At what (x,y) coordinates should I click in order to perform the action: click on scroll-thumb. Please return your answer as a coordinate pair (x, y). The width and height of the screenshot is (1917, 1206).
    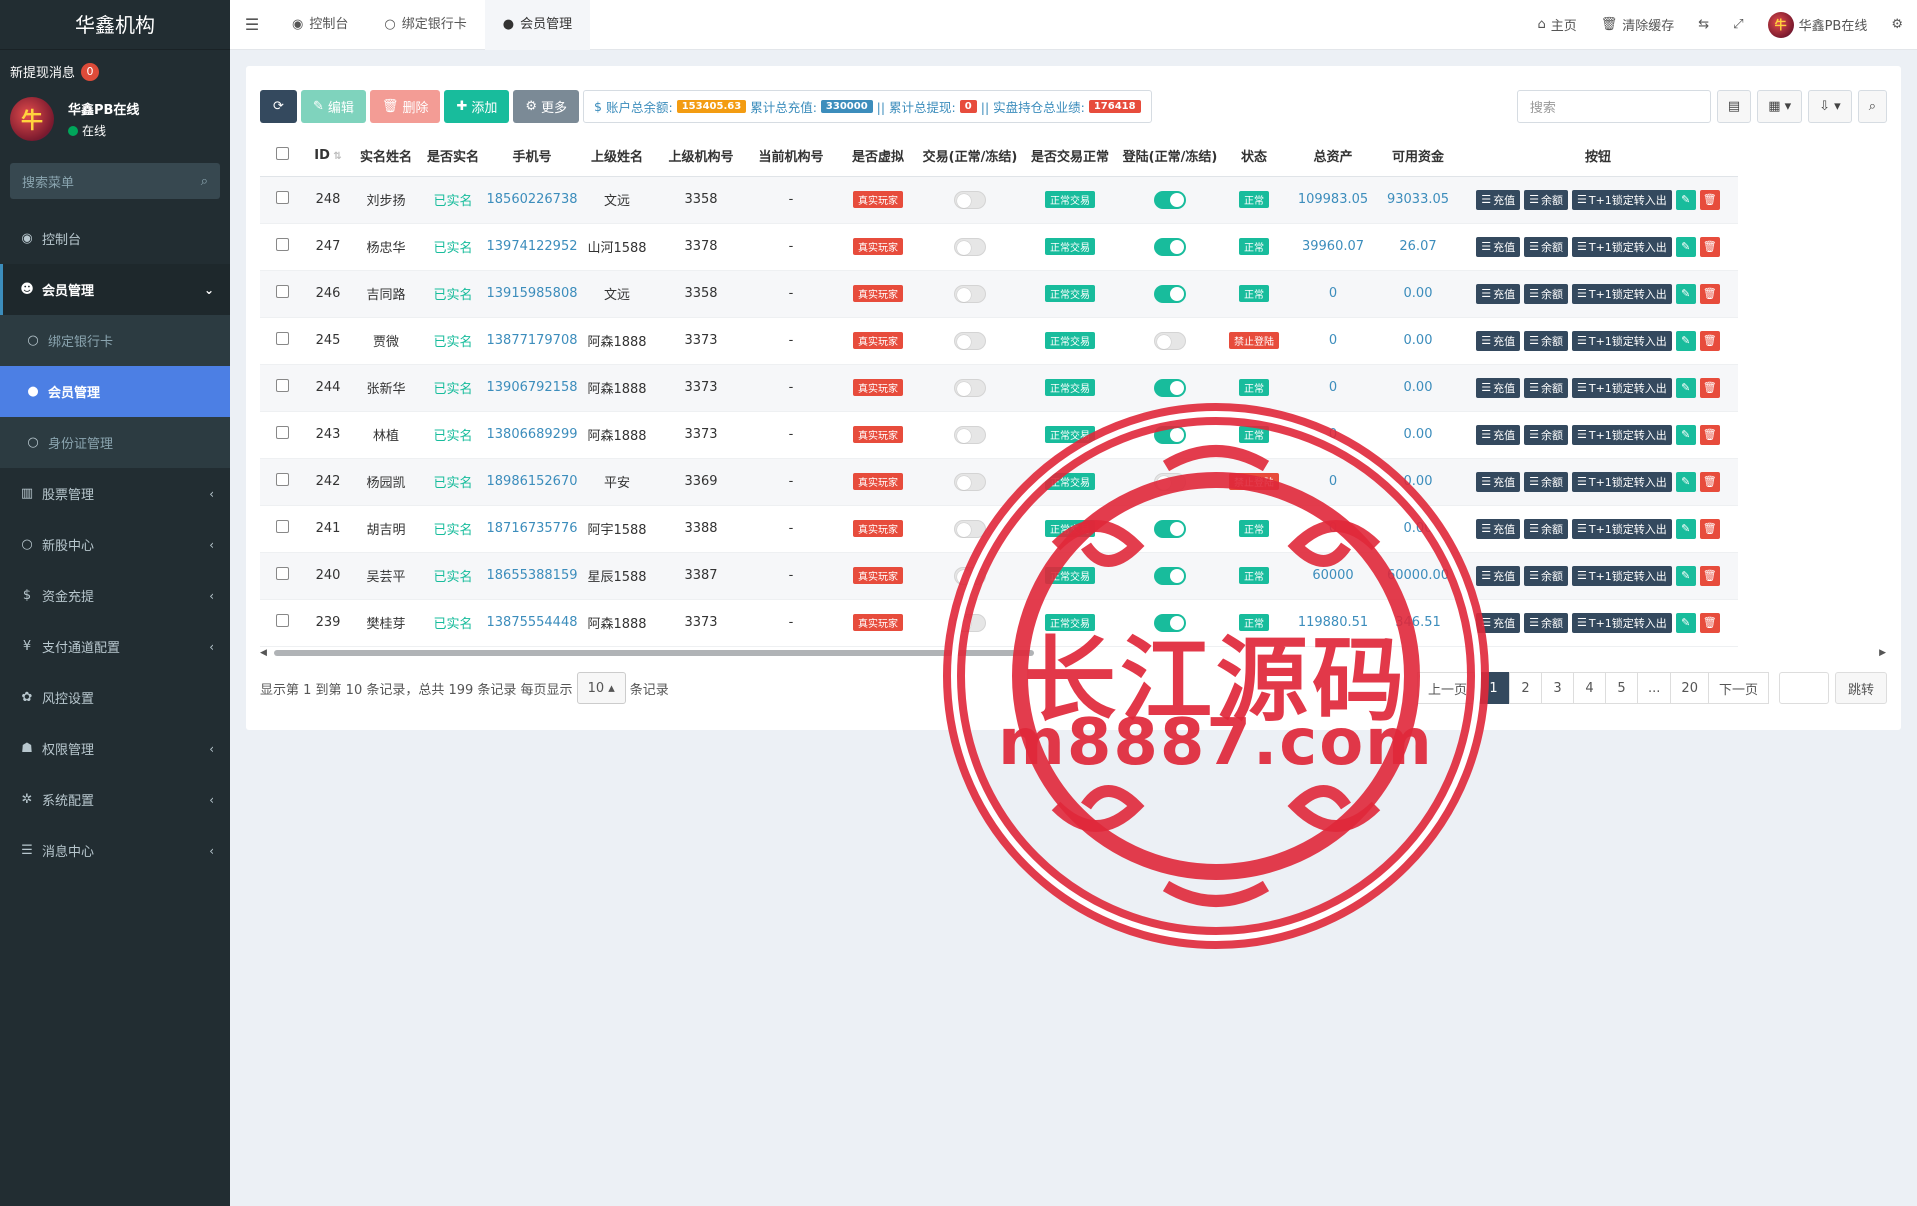
    Looking at the image, I should click on (654, 653).